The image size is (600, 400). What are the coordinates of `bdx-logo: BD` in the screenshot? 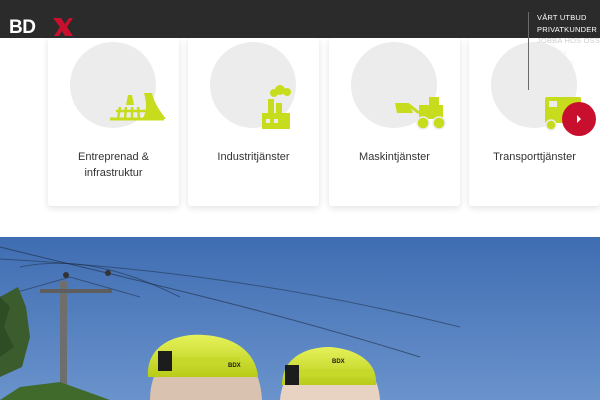 It's located at (41, 27).